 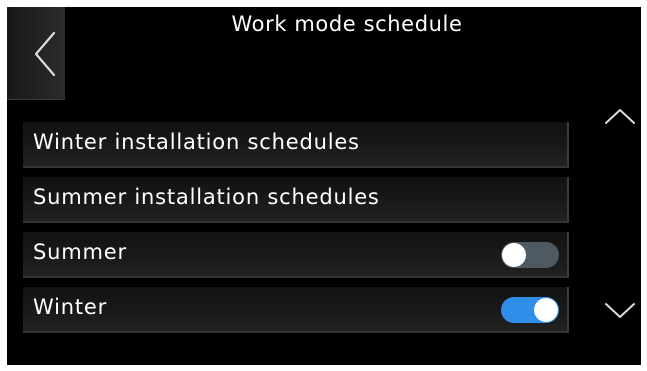 What do you see at coordinates (196, 142) in the screenshot?
I see `list-item-label: Winter installation schedules` at bounding box center [196, 142].